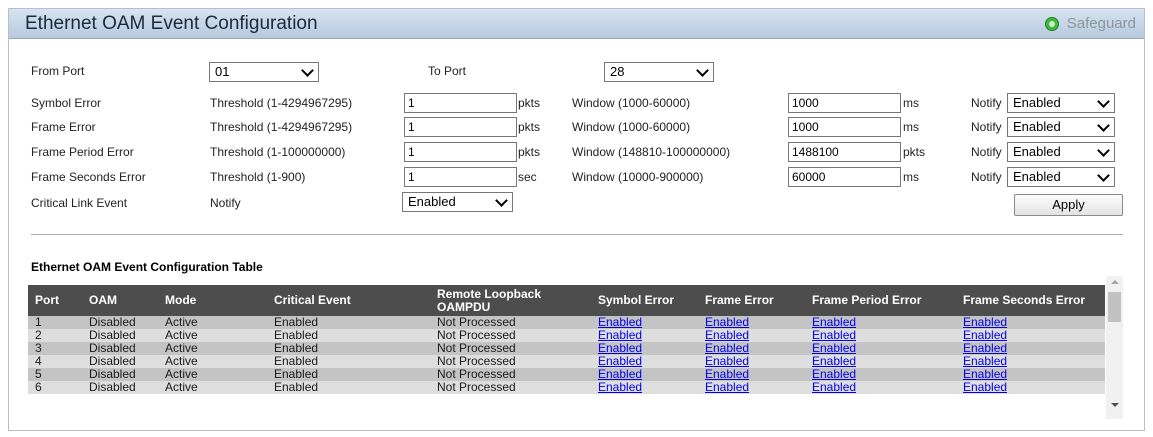 This screenshot has height=437, width=1153. Describe the element at coordinates (47, 300) in the screenshot. I see `col-header-port: Port` at that location.